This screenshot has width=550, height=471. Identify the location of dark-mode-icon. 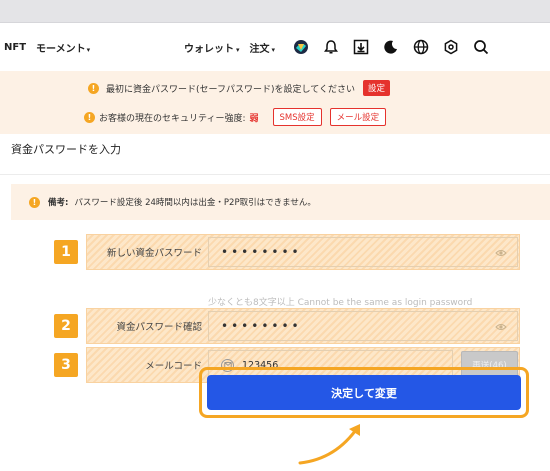
(391, 47).